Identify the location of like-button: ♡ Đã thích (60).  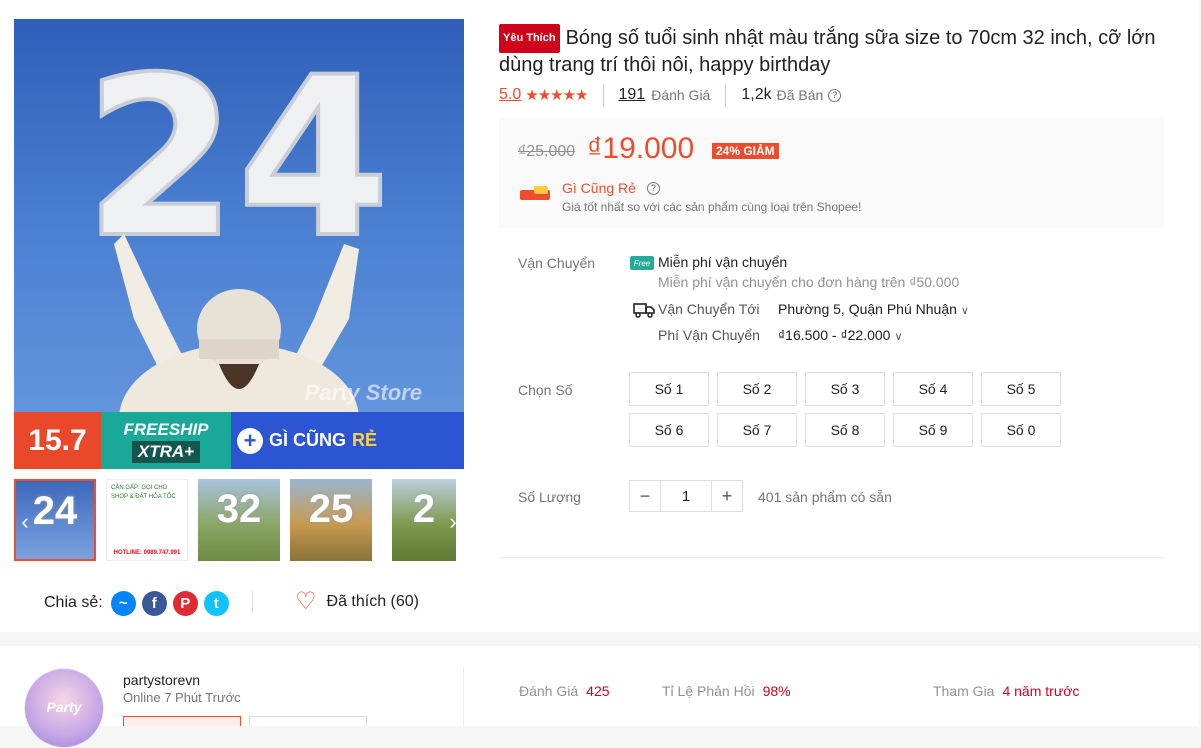
(357, 602).